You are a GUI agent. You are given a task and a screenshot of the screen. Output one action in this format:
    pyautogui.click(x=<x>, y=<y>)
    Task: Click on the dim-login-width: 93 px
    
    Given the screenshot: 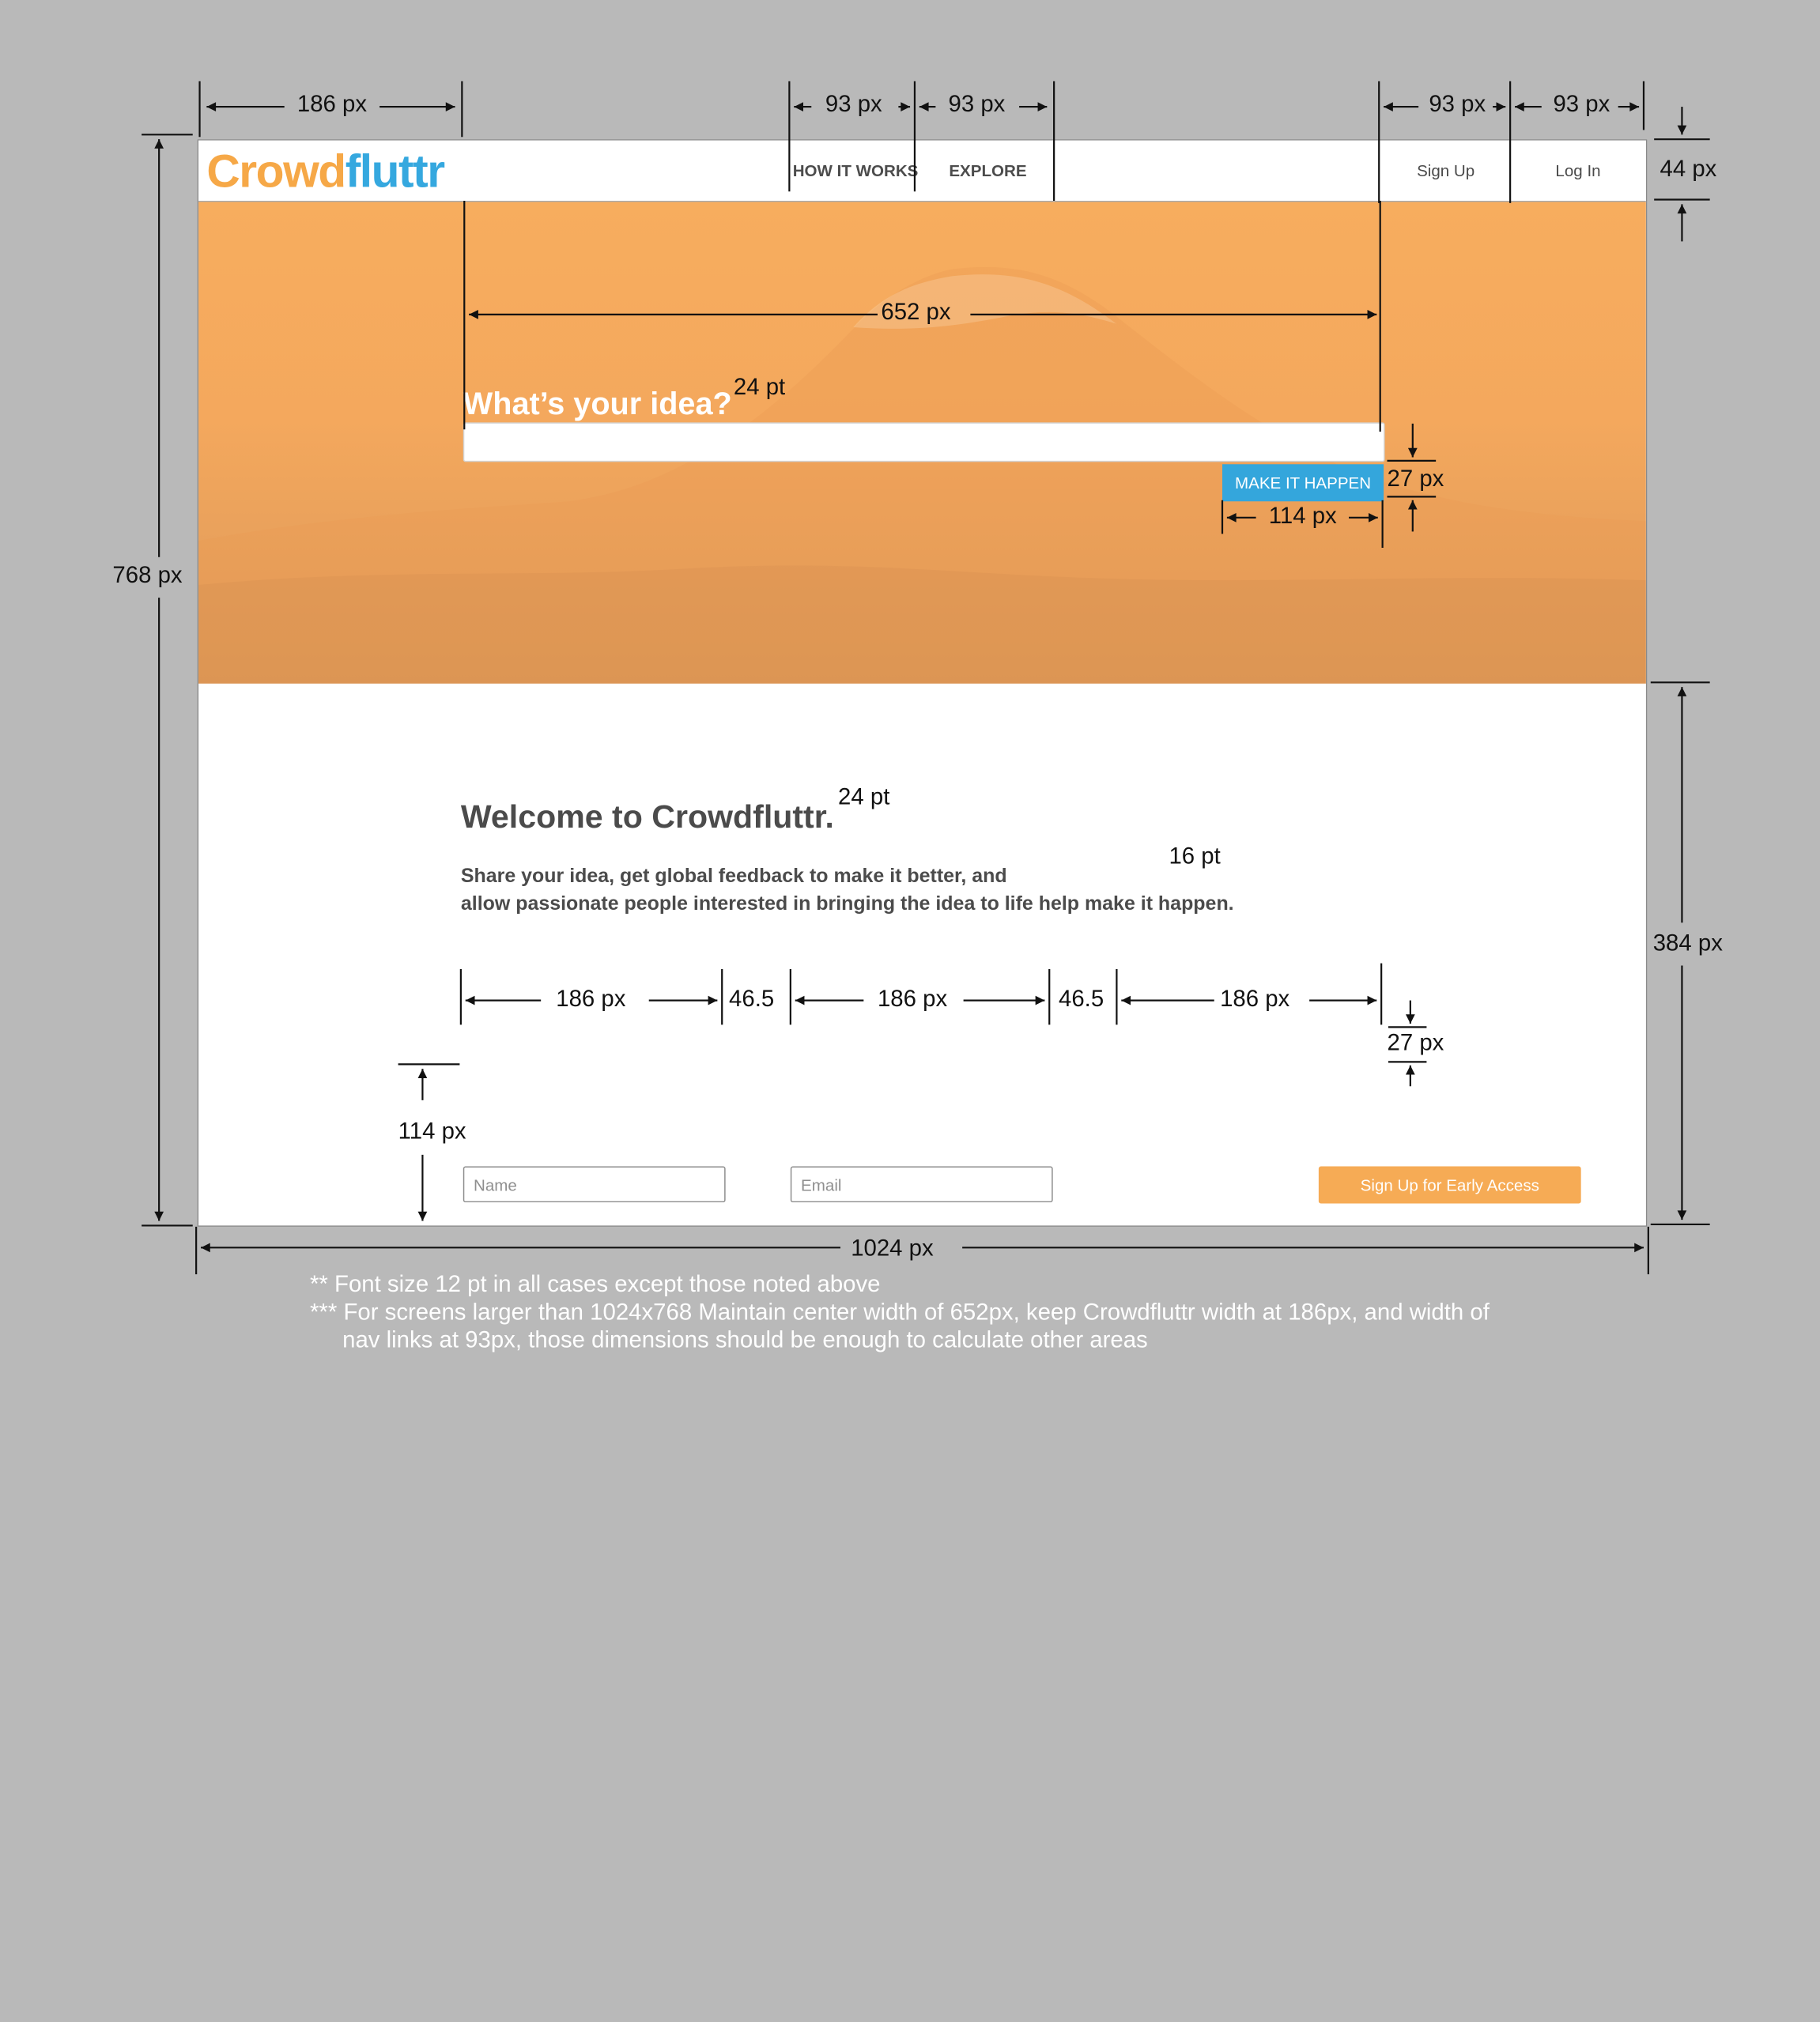 What is the action you would take?
    pyautogui.click(x=1581, y=104)
    